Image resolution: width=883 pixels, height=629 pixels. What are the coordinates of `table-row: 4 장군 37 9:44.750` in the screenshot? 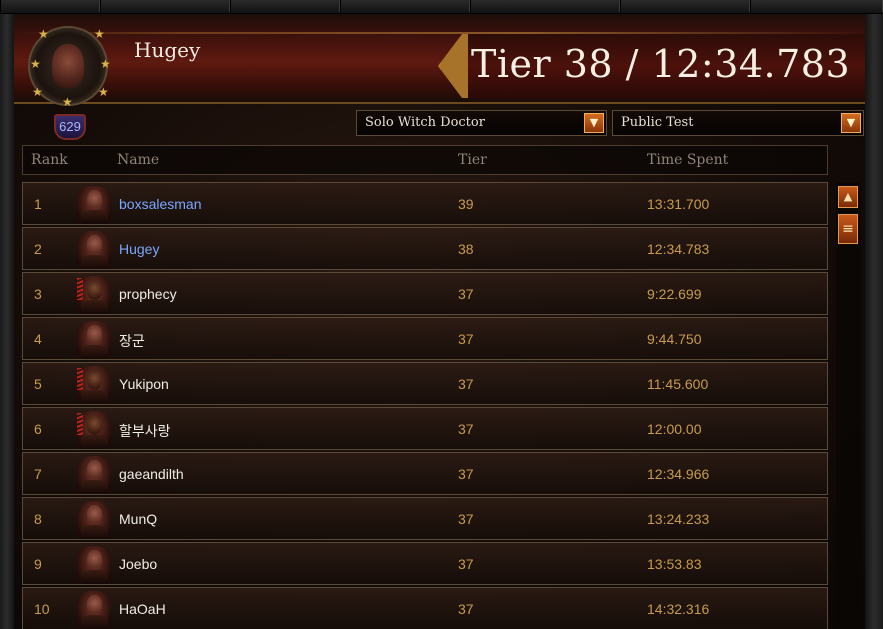 It's located at (425, 338).